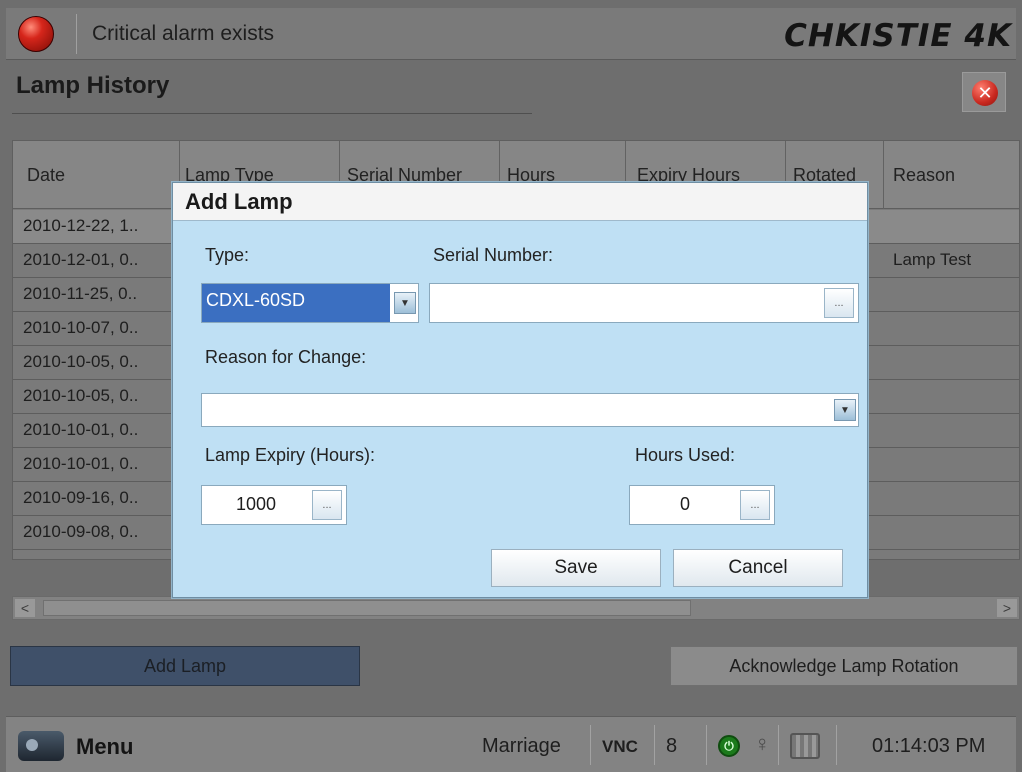 Image resolution: width=1022 pixels, height=772 pixels. I want to click on menu-button: Menu, so click(104, 747).